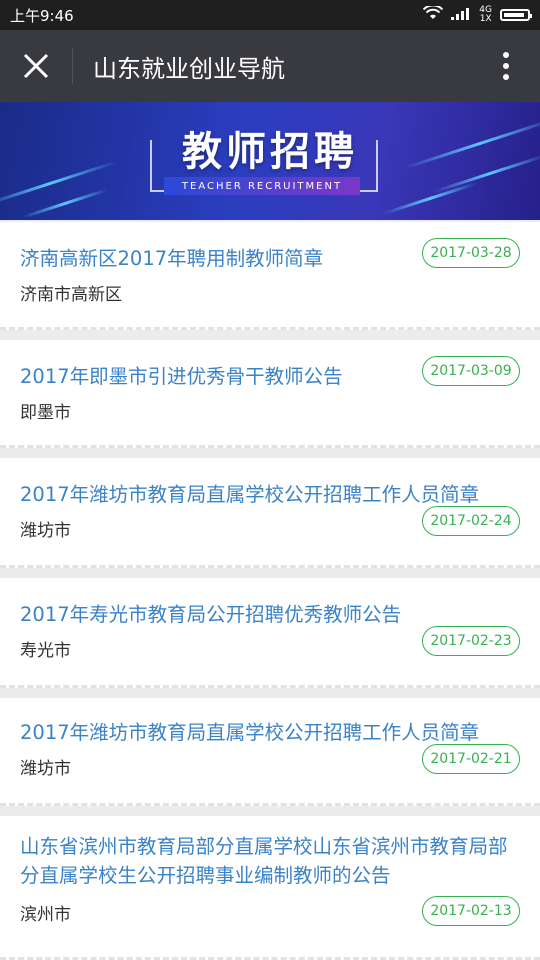 This screenshot has width=540, height=960. Describe the element at coordinates (270, 633) in the screenshot. I see `list-item: 2017年寿光市教育局公开招聘优秀教师公告 2017-02-23 寿光市` at that location.